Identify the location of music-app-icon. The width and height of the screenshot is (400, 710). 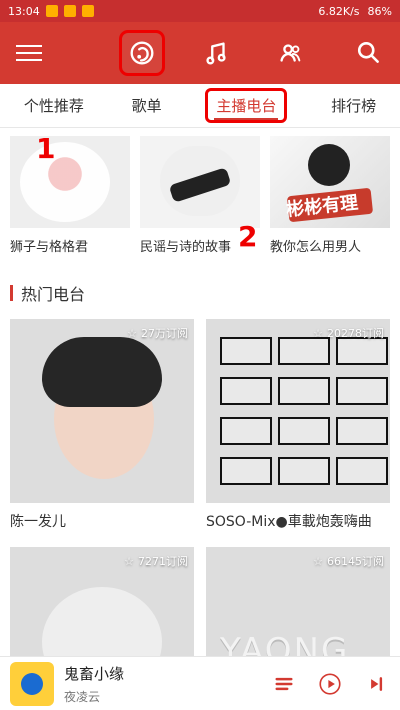
(142, 53).